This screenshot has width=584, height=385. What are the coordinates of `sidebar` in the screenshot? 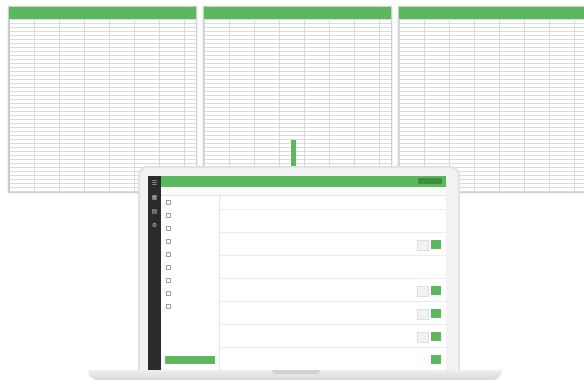 It's located at (190, 284).